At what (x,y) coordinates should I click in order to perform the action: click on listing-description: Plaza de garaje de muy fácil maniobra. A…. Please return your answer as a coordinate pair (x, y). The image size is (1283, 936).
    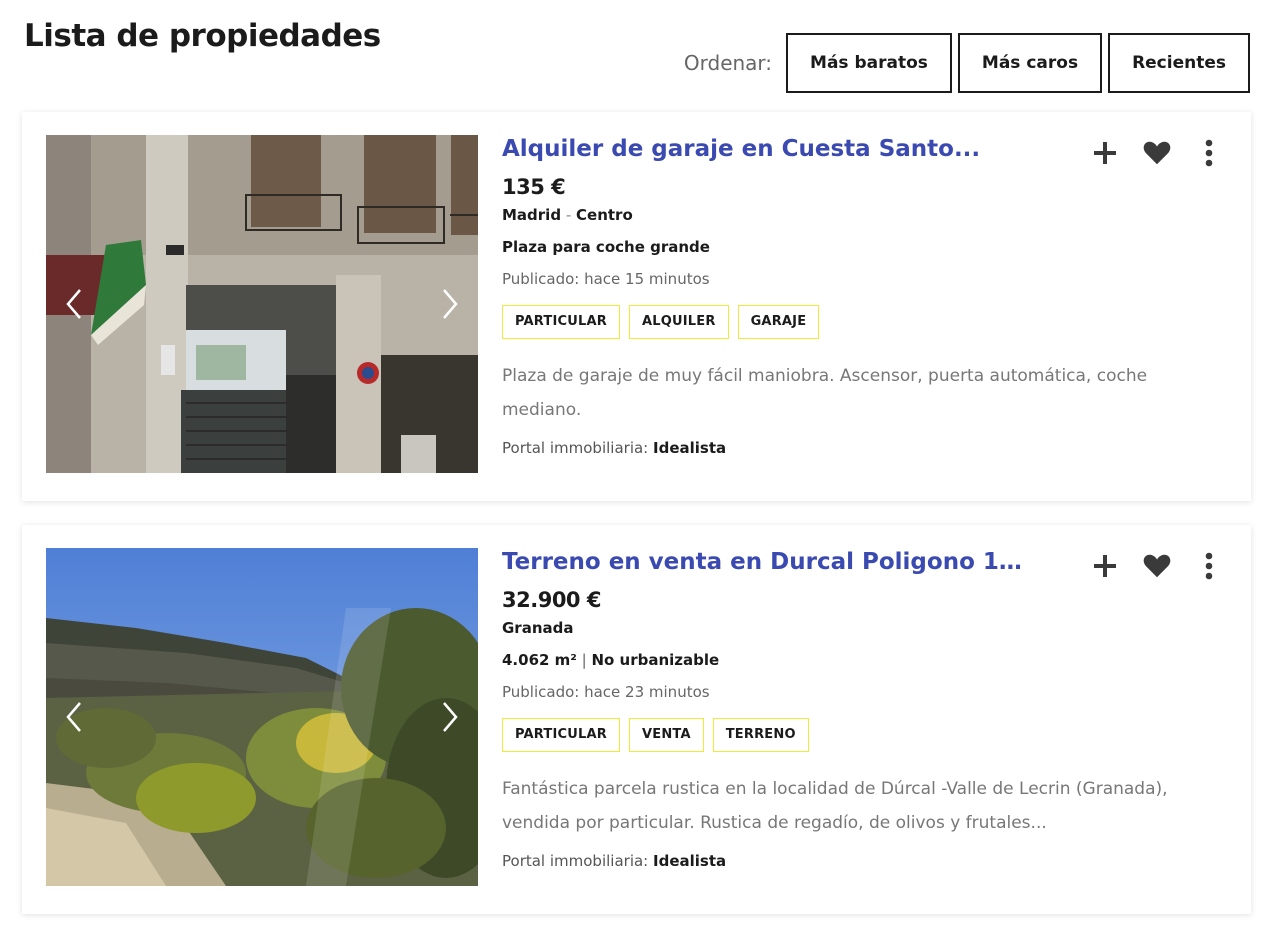
    Looking at the image, I should click on (825, 392).